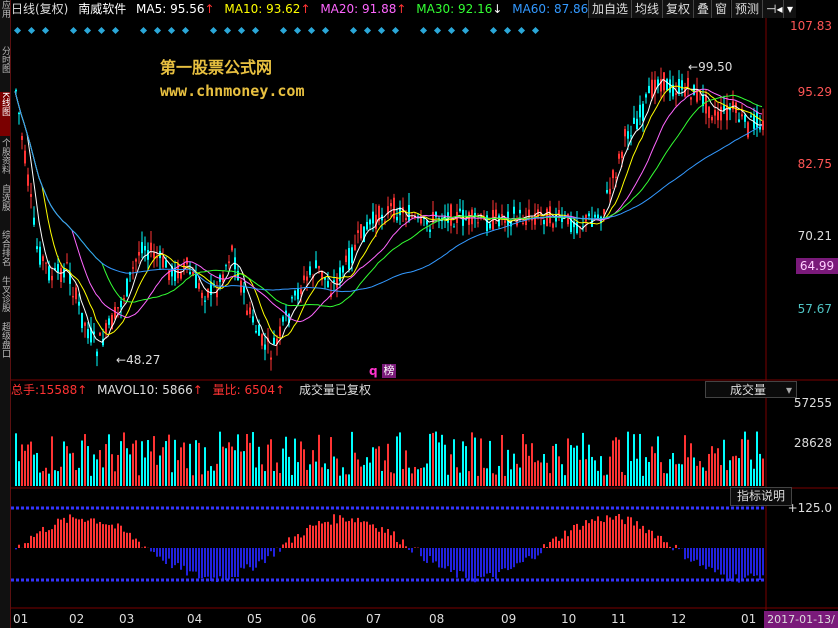  What do you see at coordinates (721, 9) in the screenshot?
I see `window-button: 窗` at bounding box center [721, 9].